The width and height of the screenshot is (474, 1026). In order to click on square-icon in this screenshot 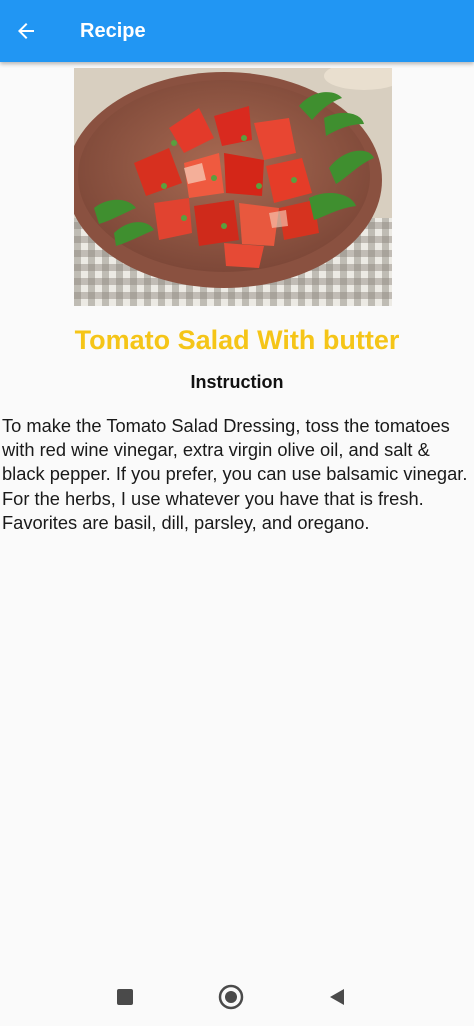, I will do `click(125, 997)`.